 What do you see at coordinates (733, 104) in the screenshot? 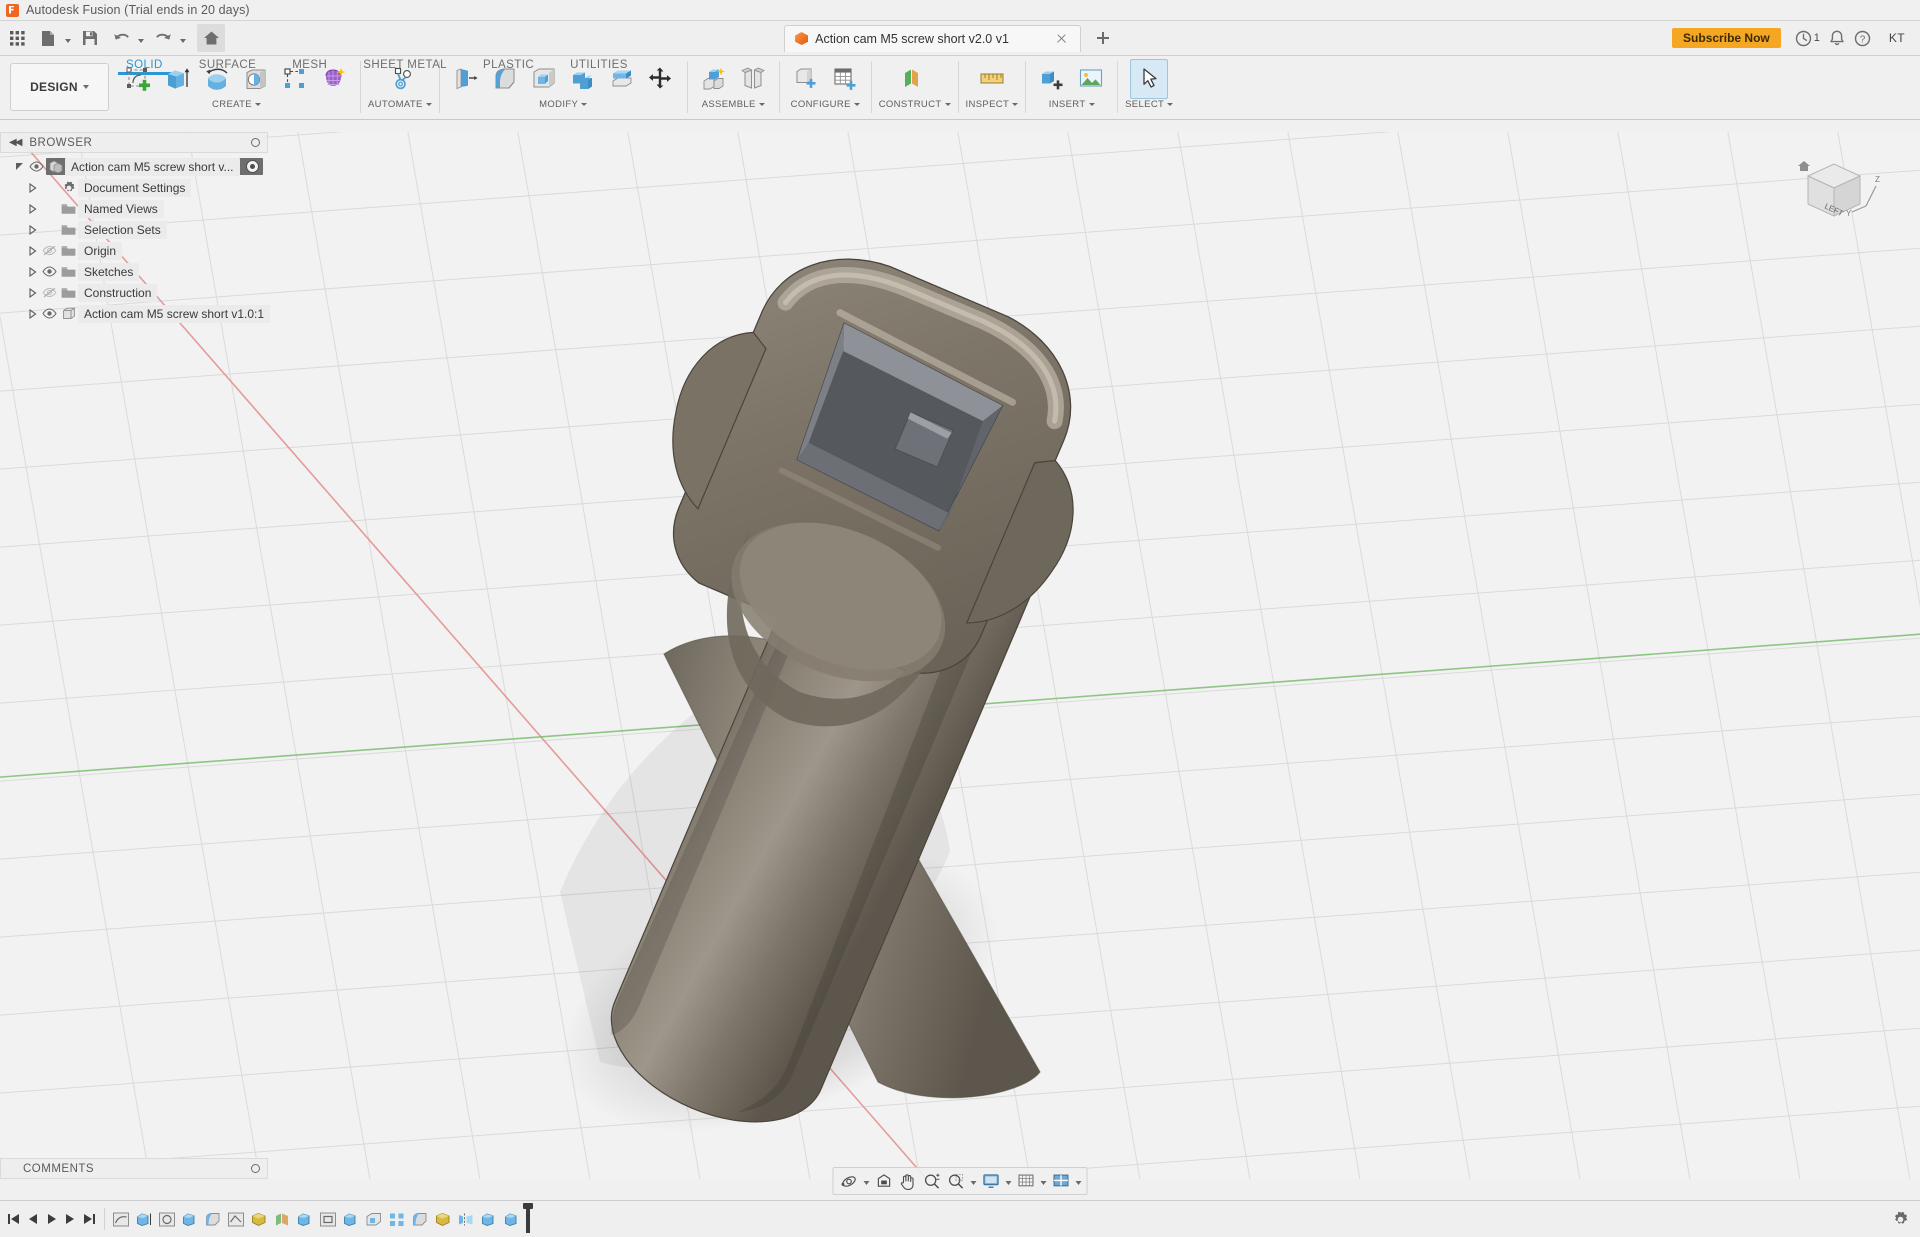
I see `panel-assemble-label: ASSEMBLE` at bounding box center [733, 104].